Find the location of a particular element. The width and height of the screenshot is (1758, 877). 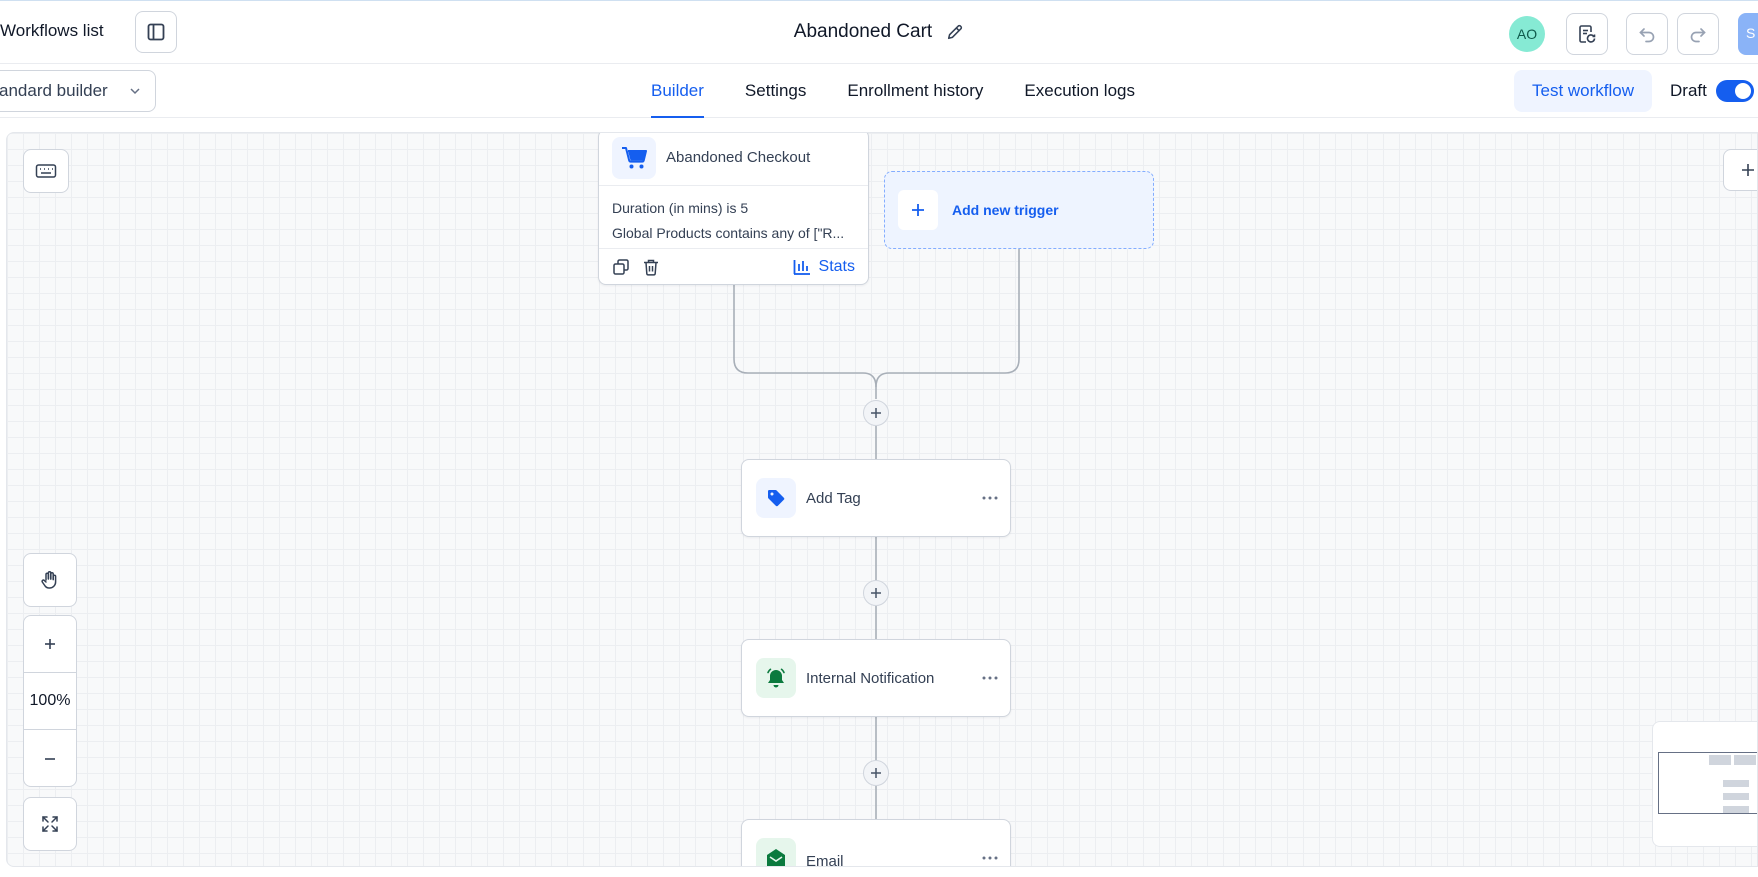

toggle-knob is located at coordinates (1743, 91).